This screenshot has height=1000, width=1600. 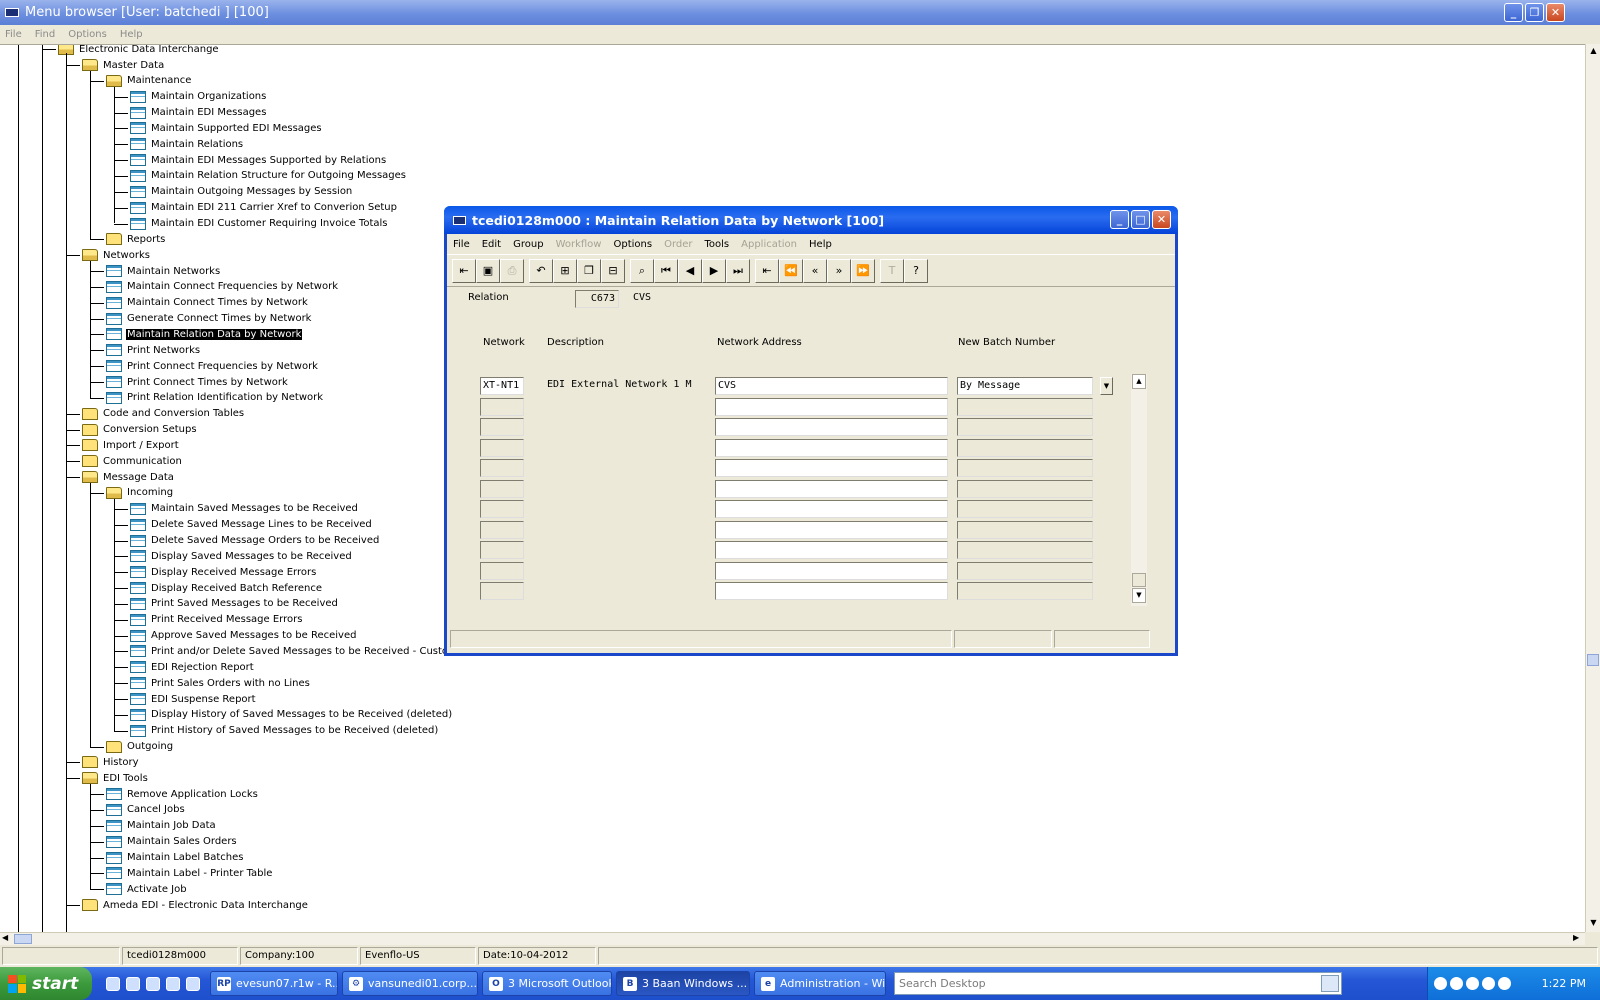 I want to click on dialog-menu-application: Application, so click(x=769, y=244).